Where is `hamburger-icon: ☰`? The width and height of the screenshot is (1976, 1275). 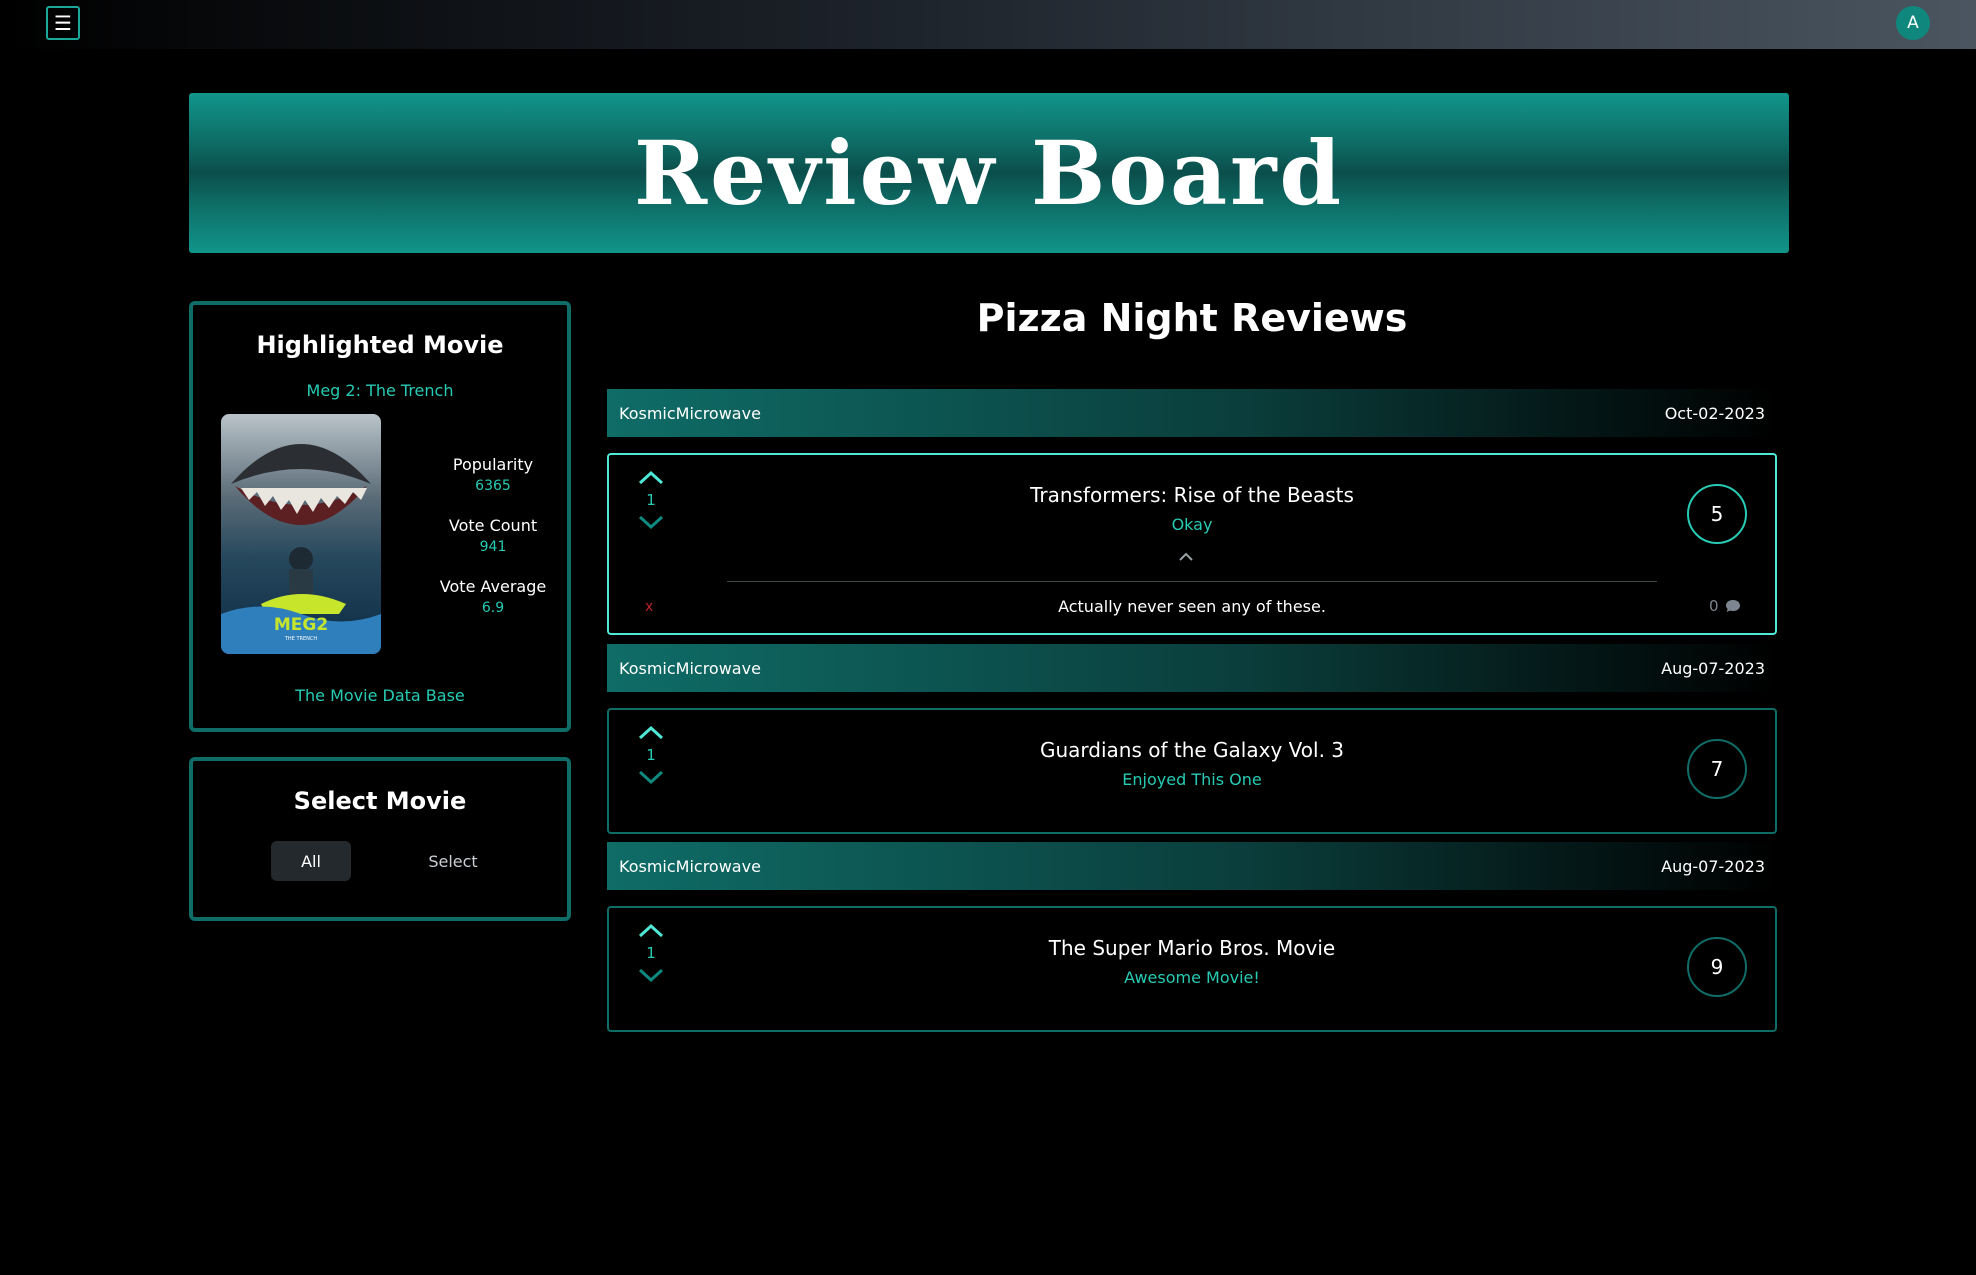 hamburger-icon: ☰ is located at coordinates (63, 23).